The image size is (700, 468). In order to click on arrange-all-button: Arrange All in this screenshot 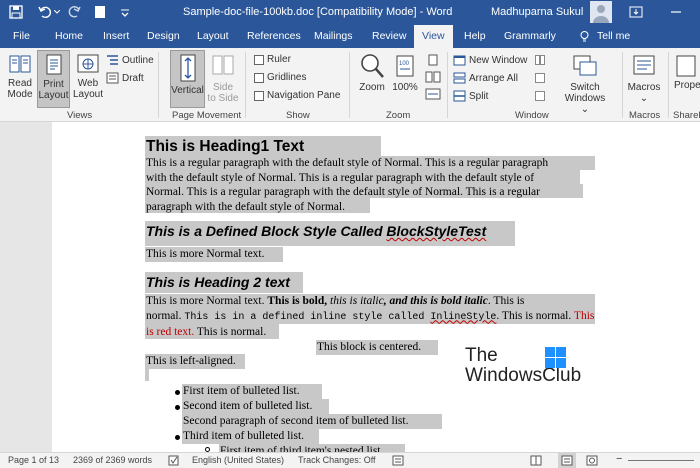, I will do `click(485, 78)`.